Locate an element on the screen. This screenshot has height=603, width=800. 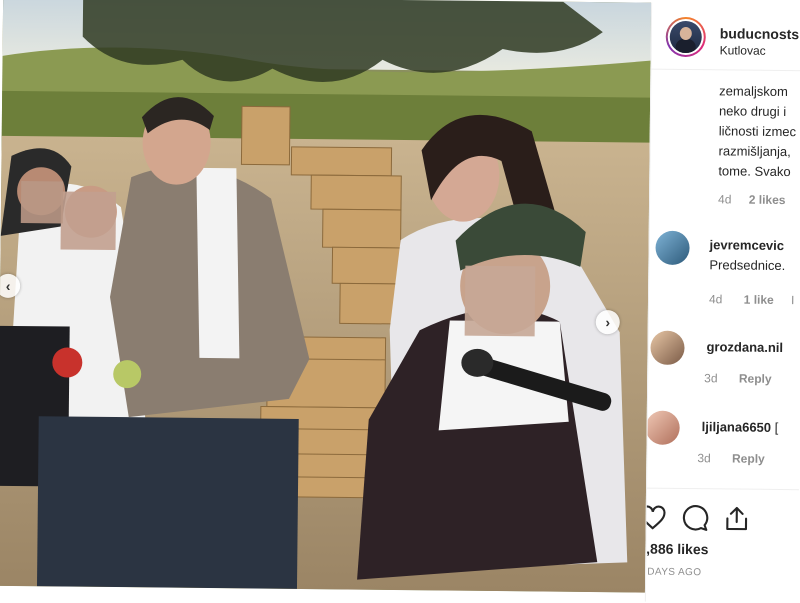
heart-icon is located at coordinates (655, 517).